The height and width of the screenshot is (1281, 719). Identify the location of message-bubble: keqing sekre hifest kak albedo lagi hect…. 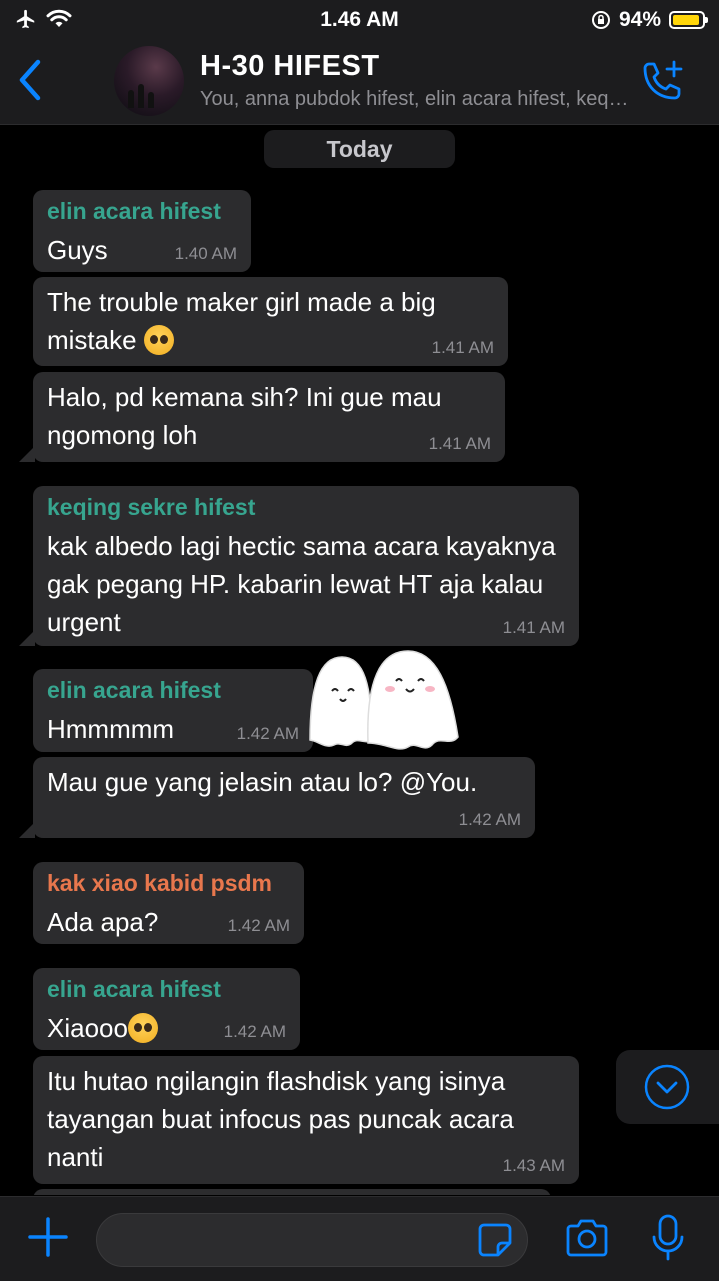
(299, 566).